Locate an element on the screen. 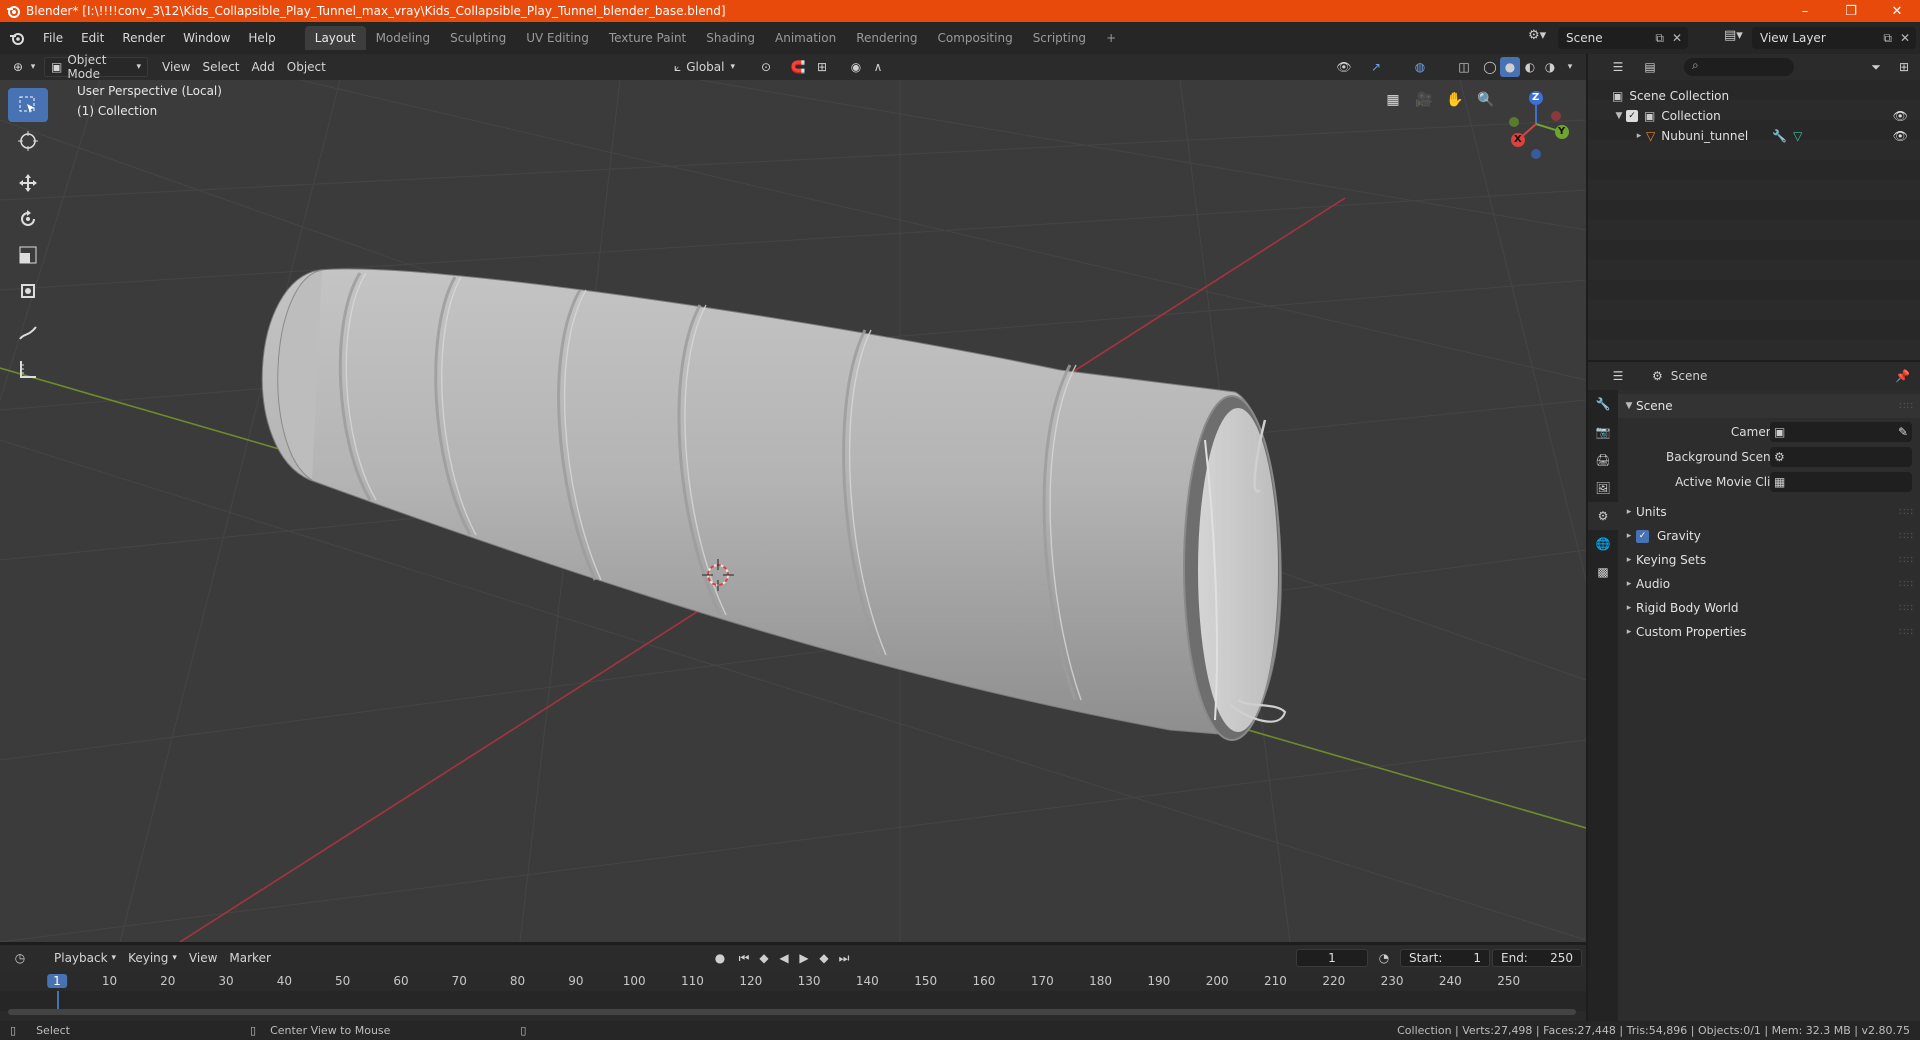 This screenshot has height=1040, width=1920. outliner-object: ▸ ▽ Nubuni_tunnel 🔧 ▽ 👁 is located at coordinates (1754, 136).